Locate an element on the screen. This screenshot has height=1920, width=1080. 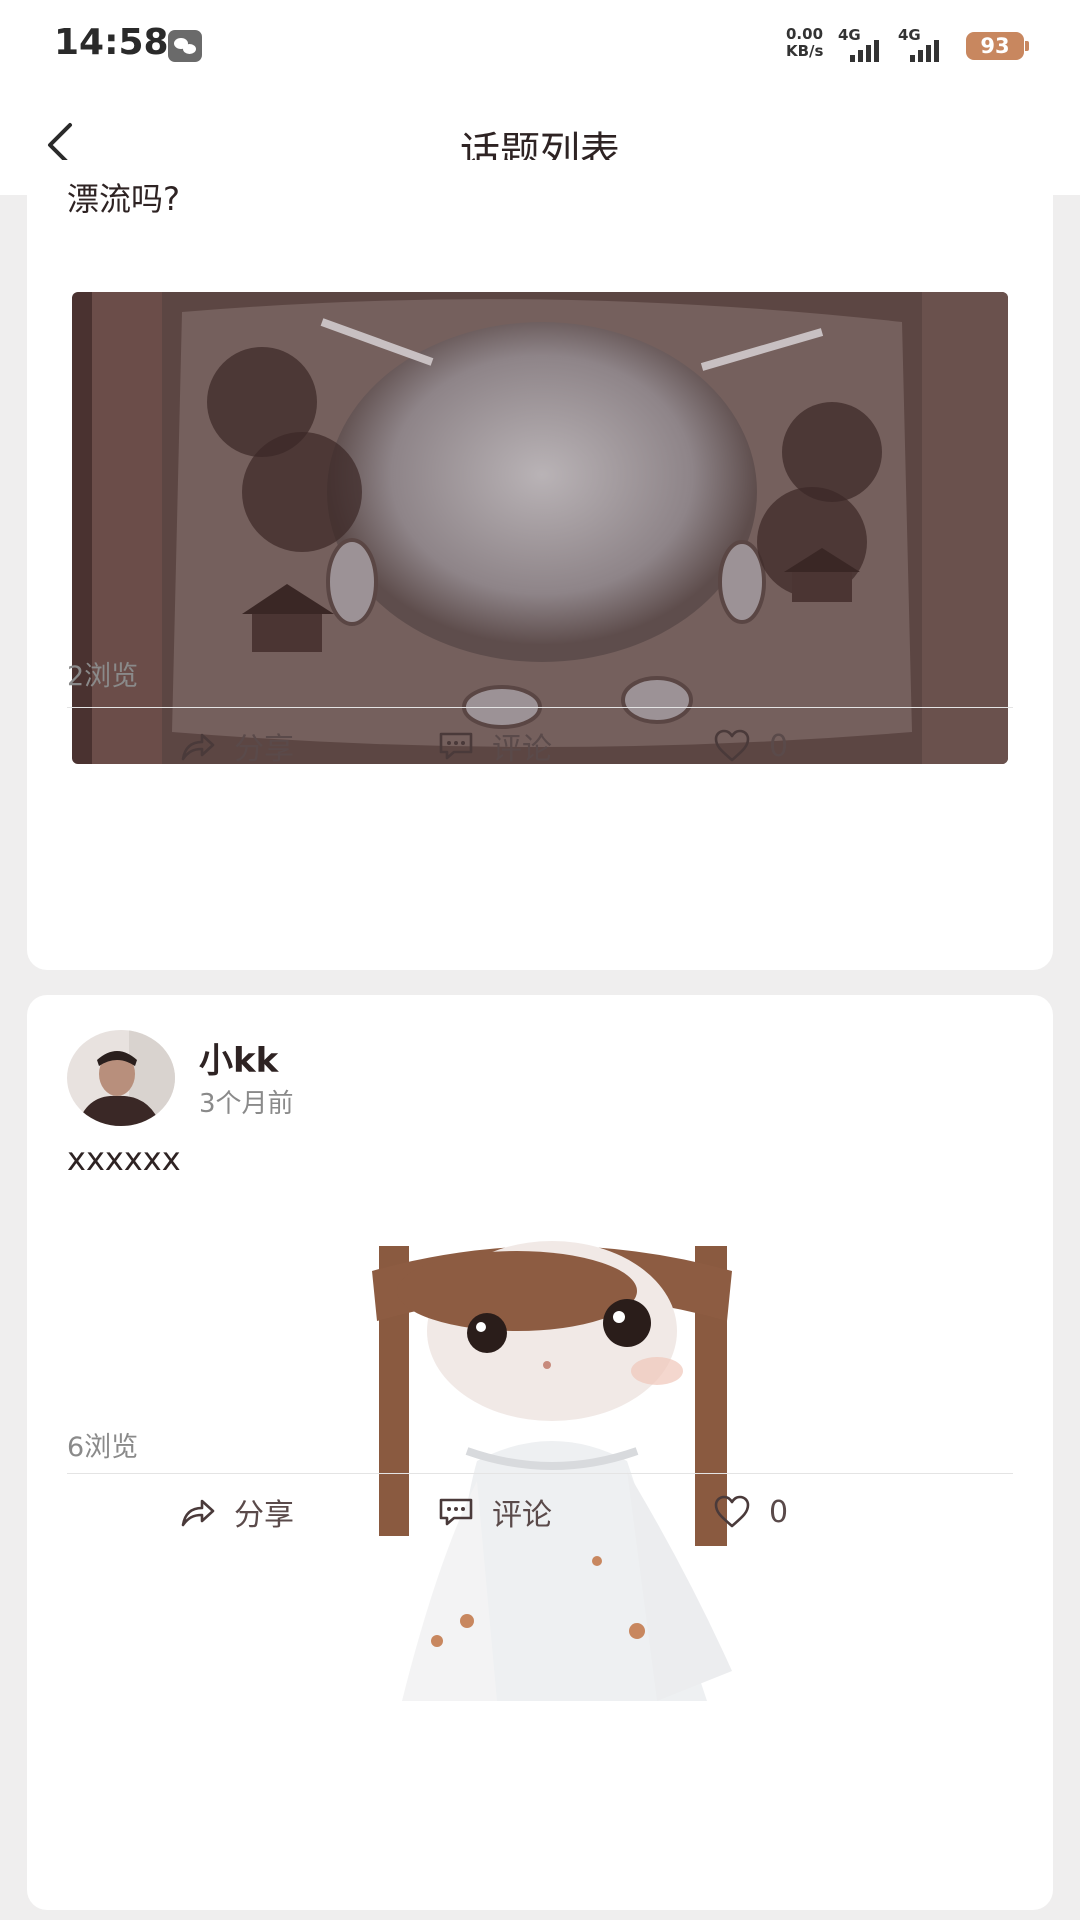
post-time: 3个月前 is located at coordinates (246, 1104).